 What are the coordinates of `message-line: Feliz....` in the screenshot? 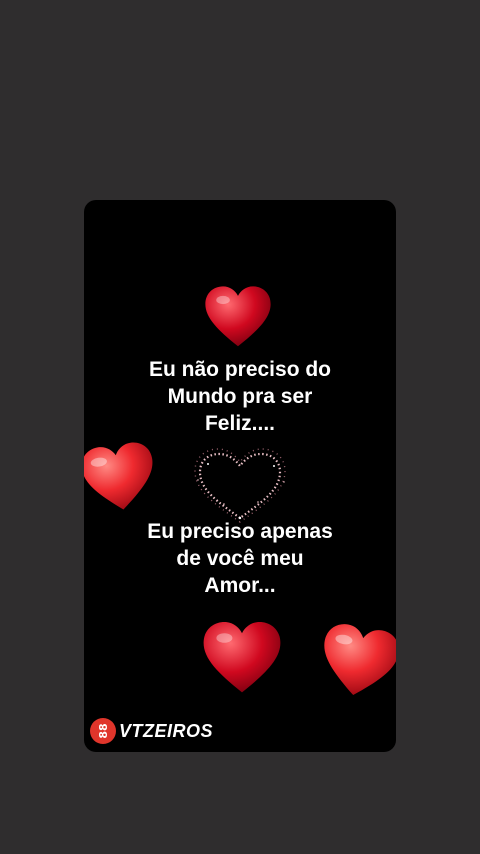 It's located at (239, 423).